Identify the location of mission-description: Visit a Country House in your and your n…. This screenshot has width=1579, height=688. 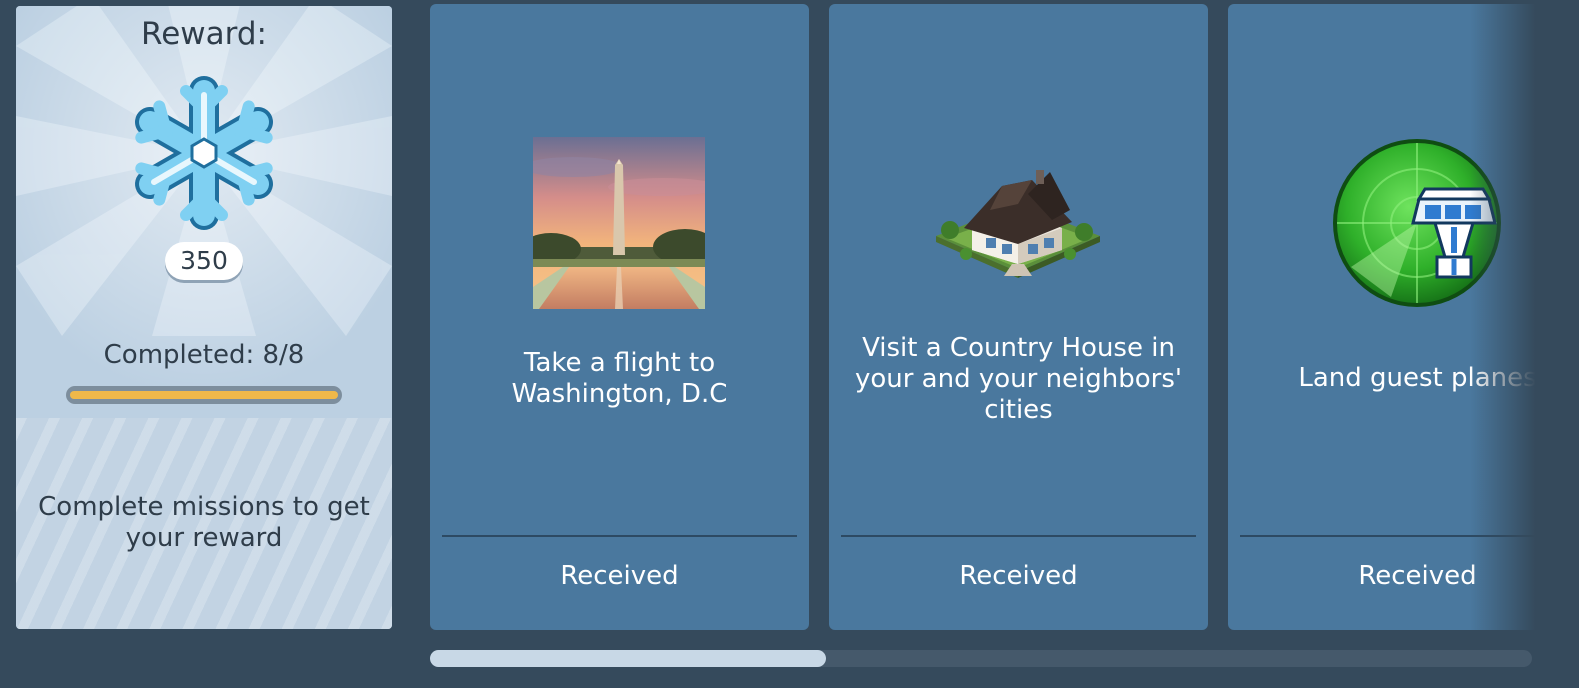
(1018, 379).